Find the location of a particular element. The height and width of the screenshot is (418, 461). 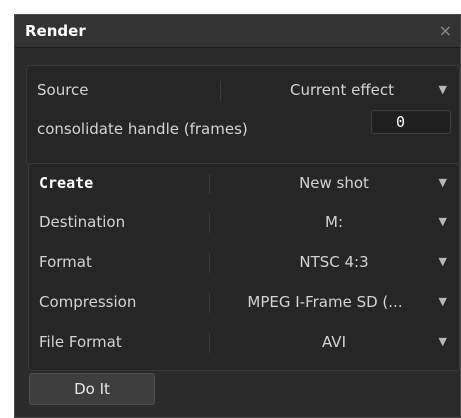

consolidate-frames-input: 0 is located at coordinates (411, 122).